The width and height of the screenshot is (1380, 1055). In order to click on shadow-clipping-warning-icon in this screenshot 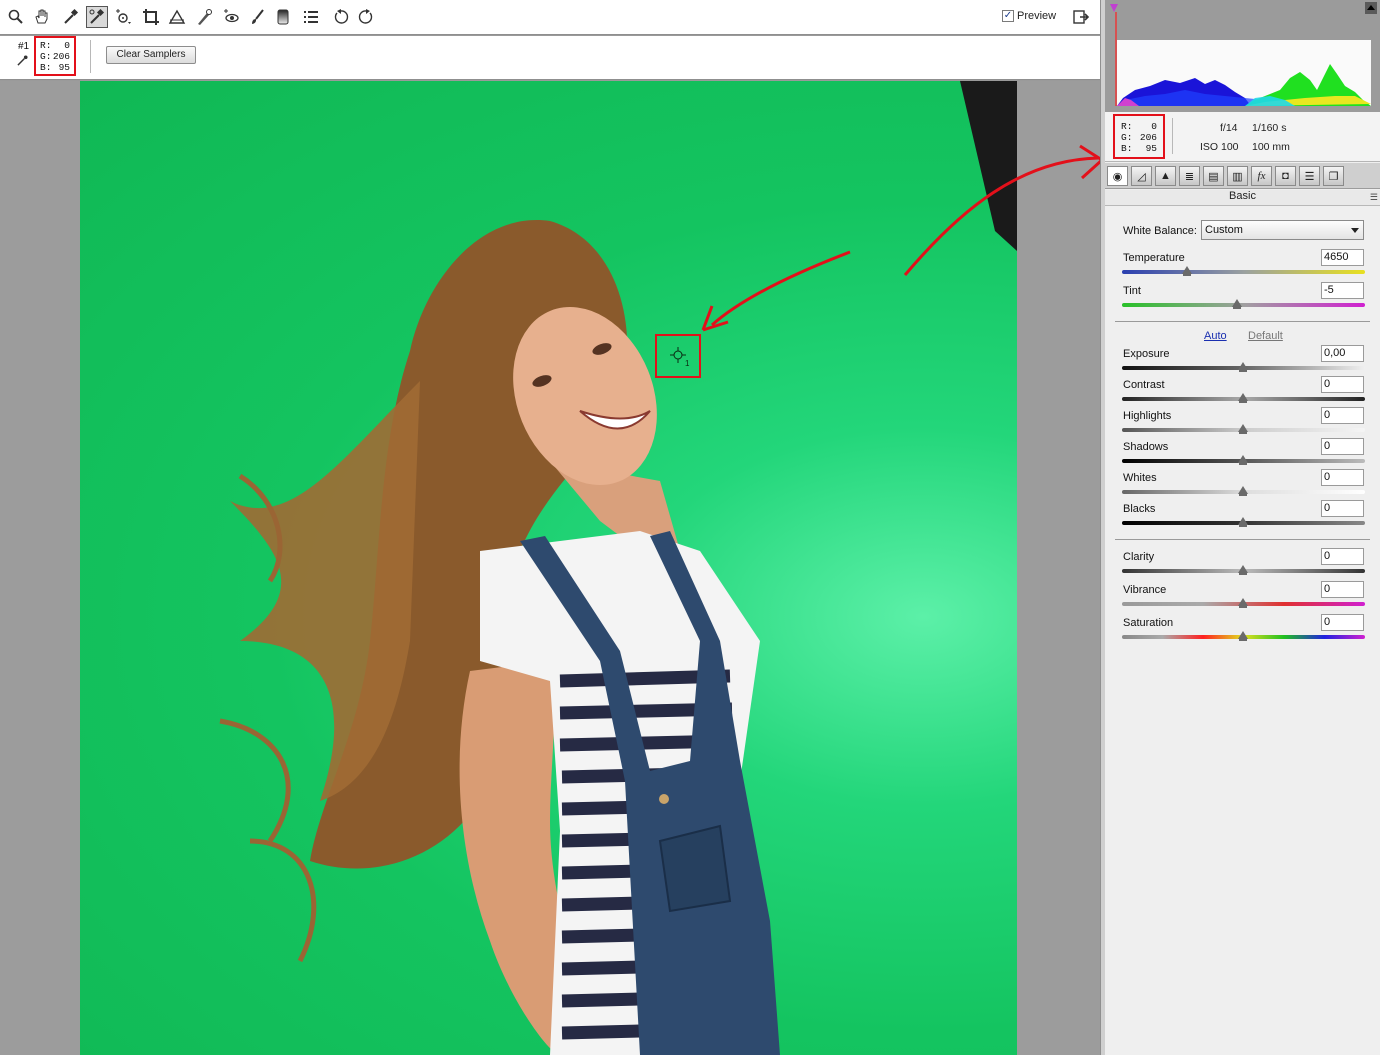, I will do `click(1114, 8)`.